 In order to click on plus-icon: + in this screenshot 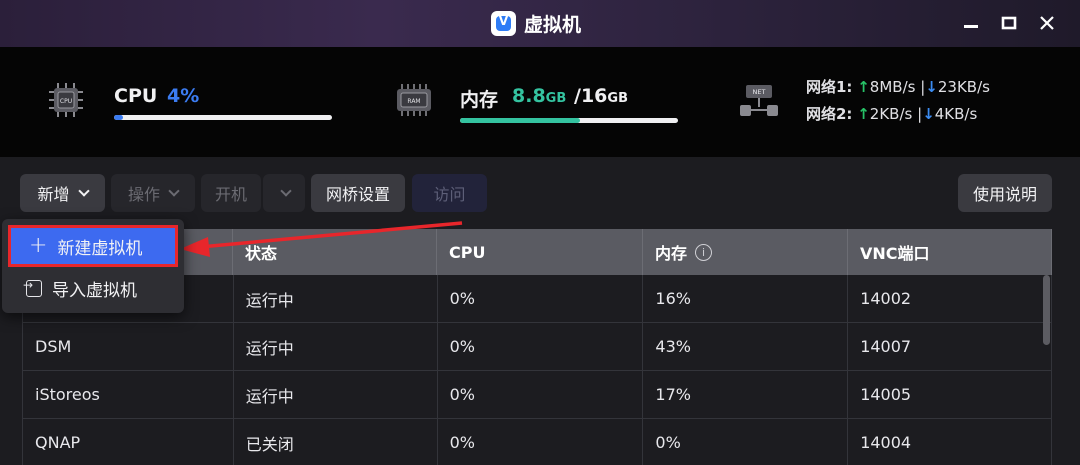, I will do `click(38, 245)`.